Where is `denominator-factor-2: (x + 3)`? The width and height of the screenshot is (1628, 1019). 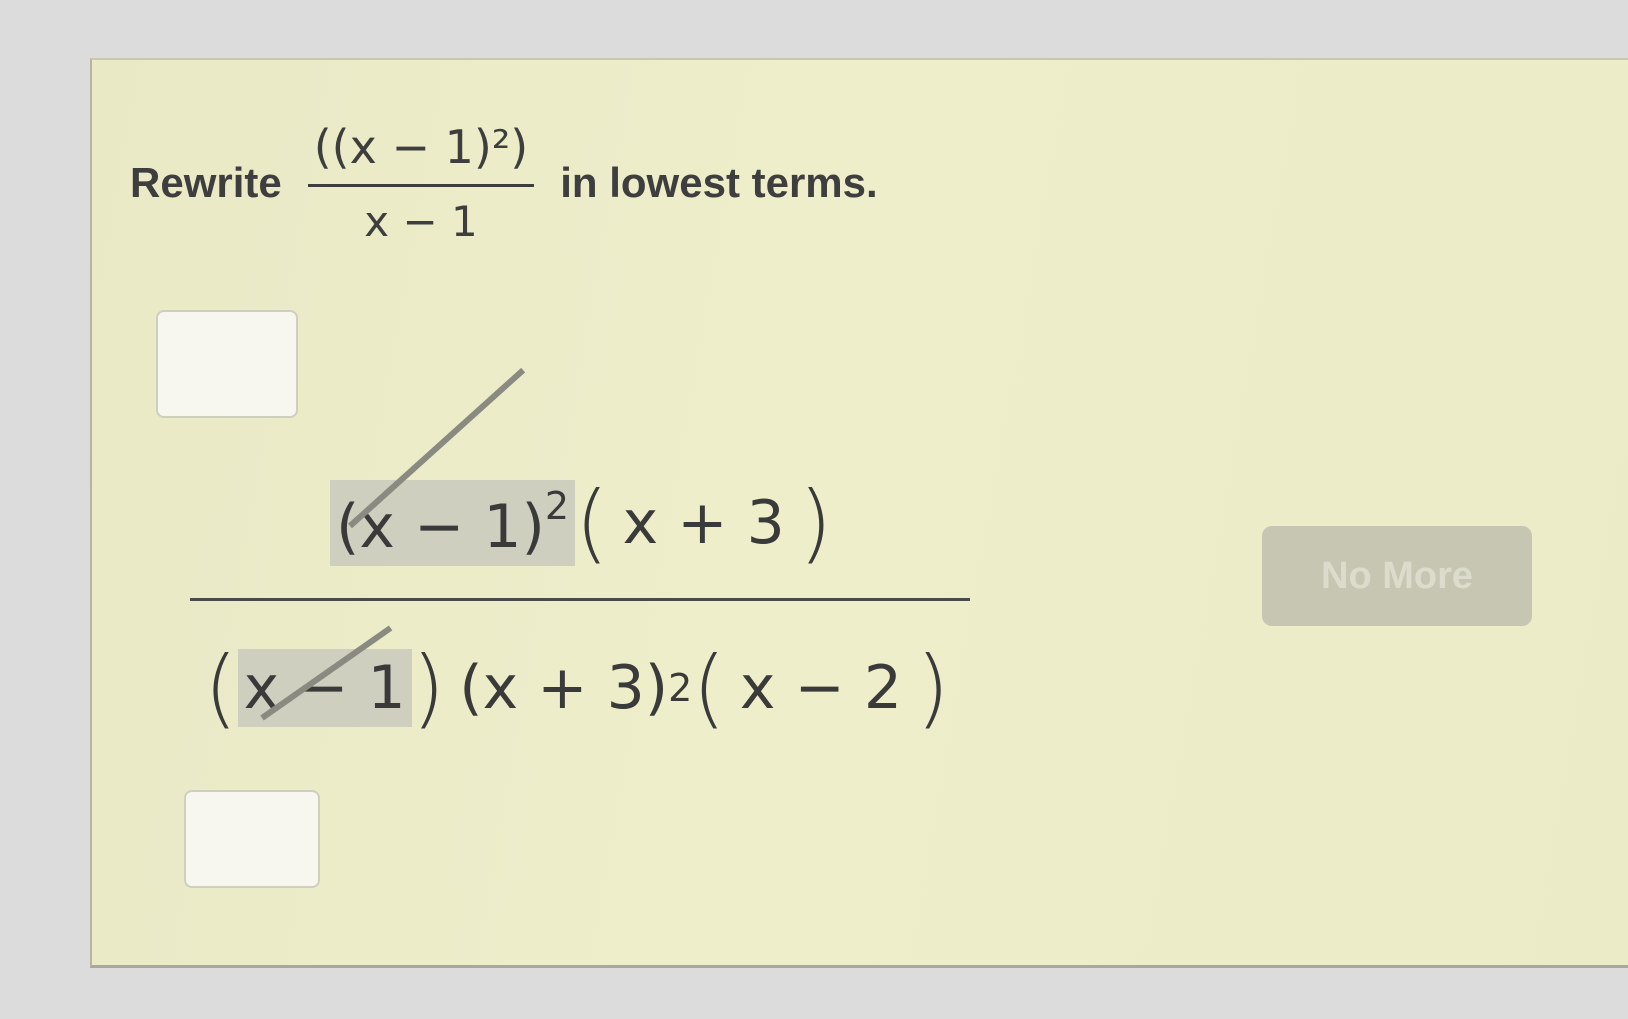 denominator-factor-2: (x + 3) is located at coordinates (564, 688).